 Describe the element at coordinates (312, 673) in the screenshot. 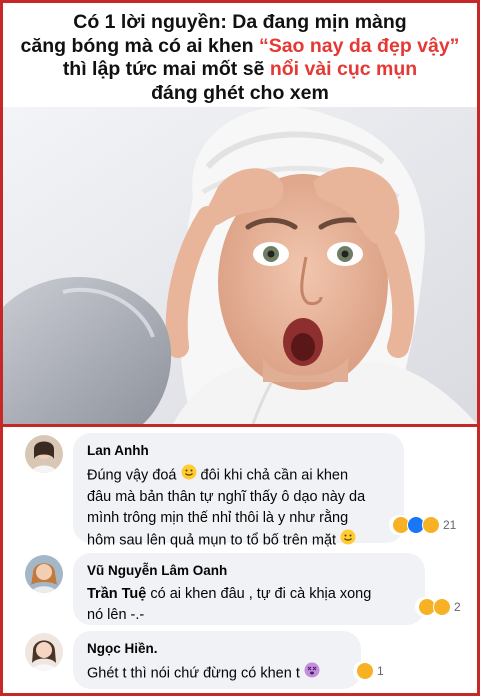

I see `dizzy-face-emoji-icon` at that location.